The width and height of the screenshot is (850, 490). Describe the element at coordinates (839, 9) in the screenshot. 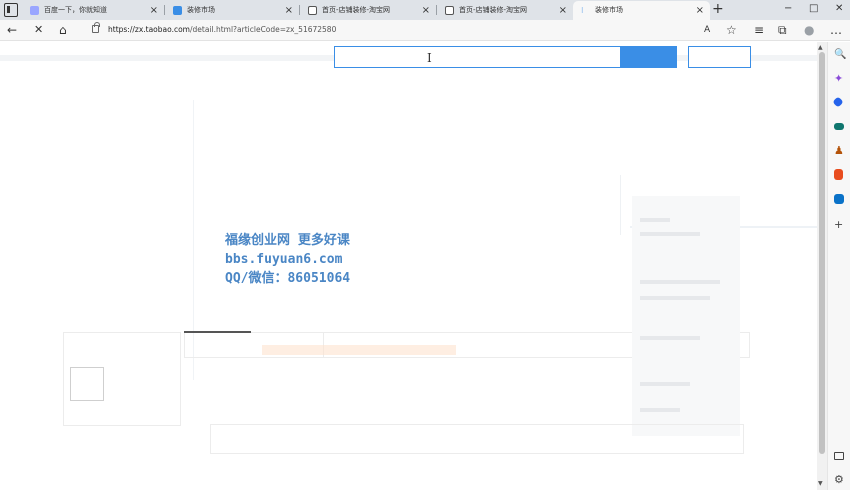

I see `close-window-button: ✕` at that location.